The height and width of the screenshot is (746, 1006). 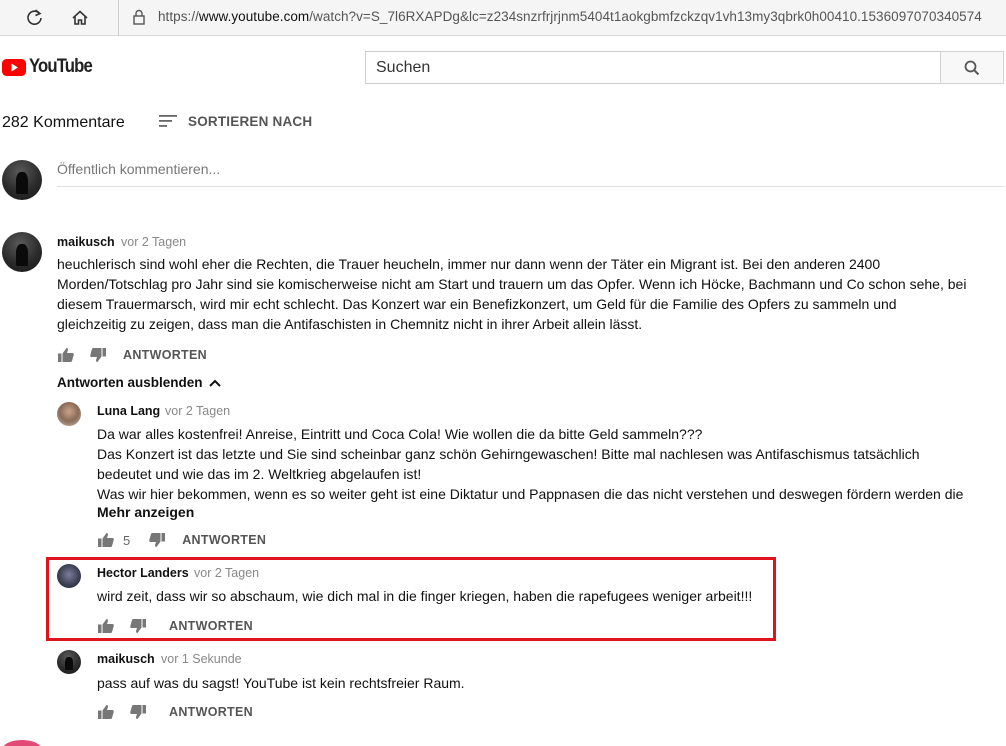 What do you see at coordinates (250, 121) in the screenshot?
I see `sort-label: SORTIEREN NACH` at bounding box center [250, 121].